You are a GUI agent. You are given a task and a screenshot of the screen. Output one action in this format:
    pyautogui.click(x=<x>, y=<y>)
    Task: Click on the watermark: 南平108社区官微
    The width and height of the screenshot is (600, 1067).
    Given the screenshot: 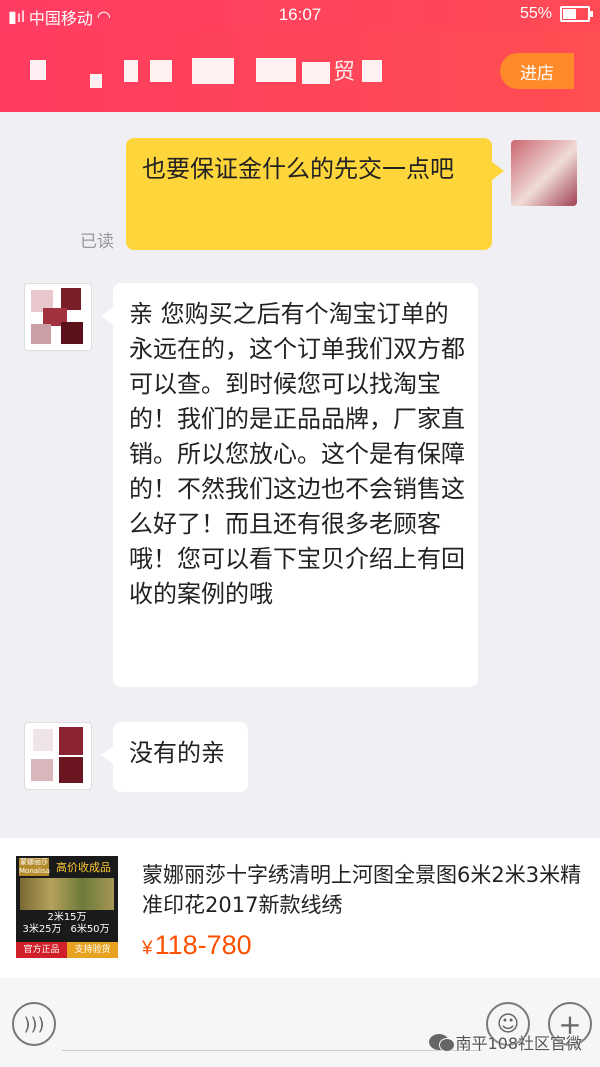 What is the action you would take?
    pyautogui.click(x=505, y=1042)
    